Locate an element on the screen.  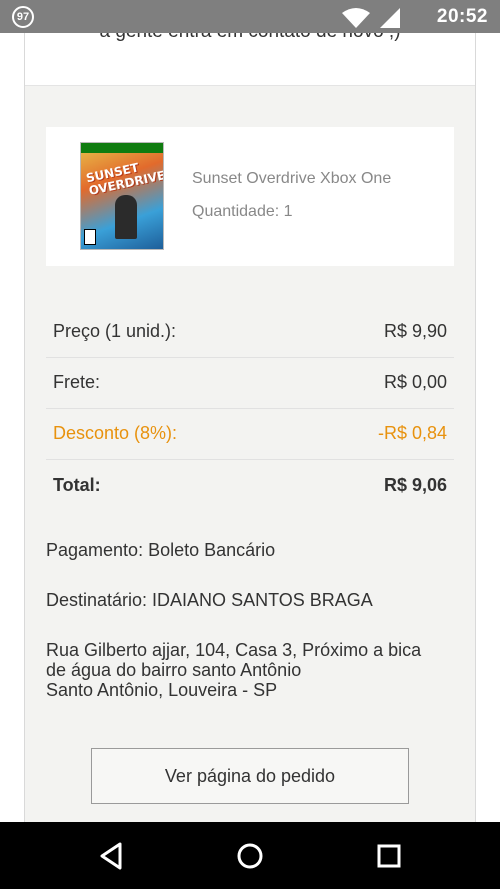
product-cover-image: SUNSET OVERDRIVE is located at coordinates (122, 196).